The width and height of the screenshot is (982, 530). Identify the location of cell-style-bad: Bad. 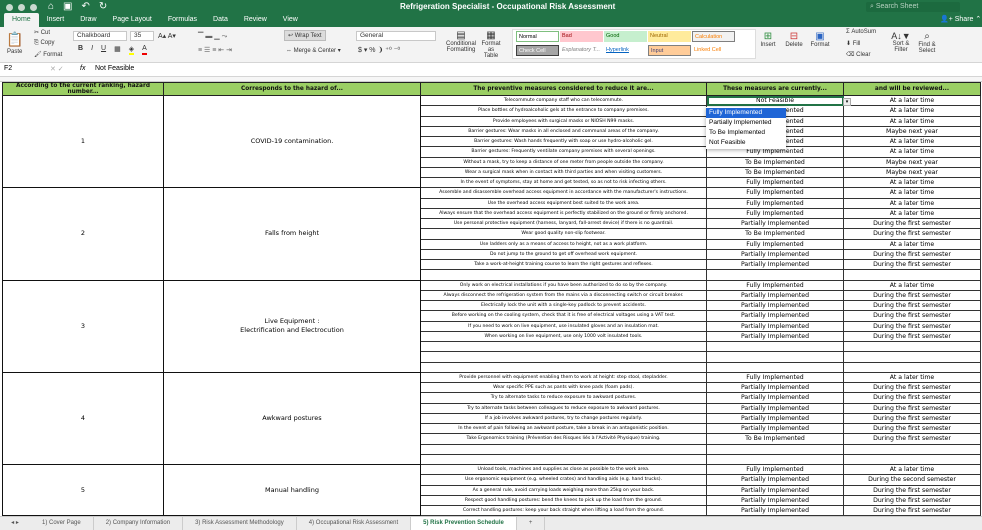
(581, 36).